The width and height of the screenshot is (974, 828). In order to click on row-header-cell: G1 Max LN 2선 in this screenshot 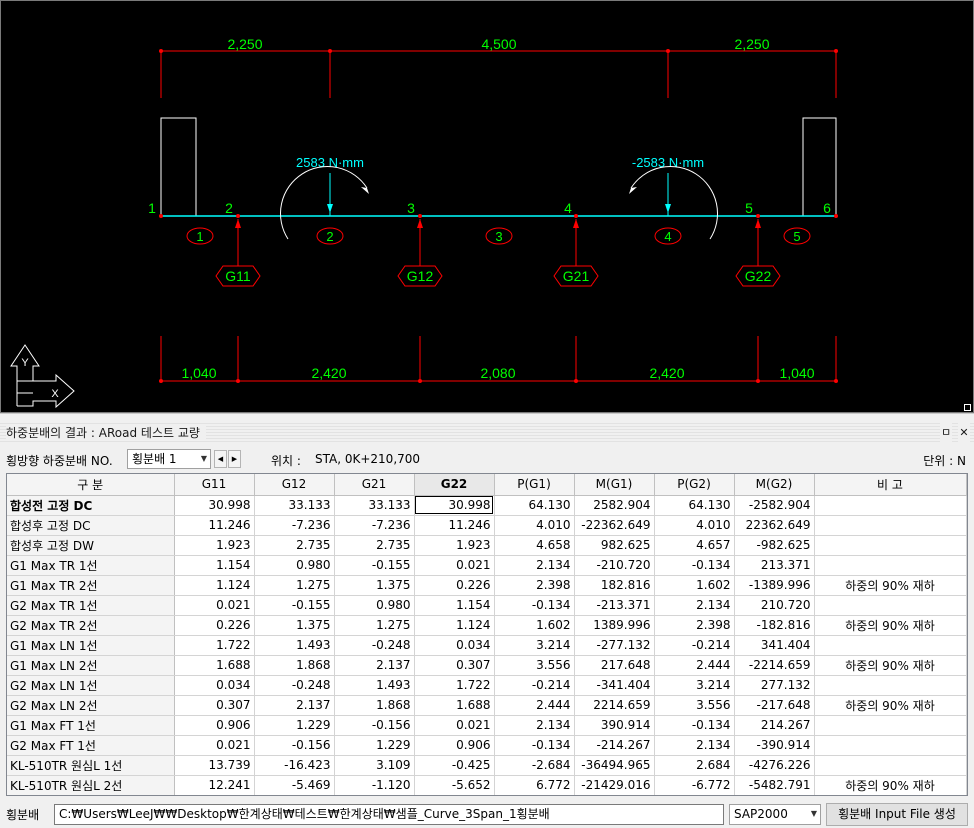, I will do `click(91, 665)`.